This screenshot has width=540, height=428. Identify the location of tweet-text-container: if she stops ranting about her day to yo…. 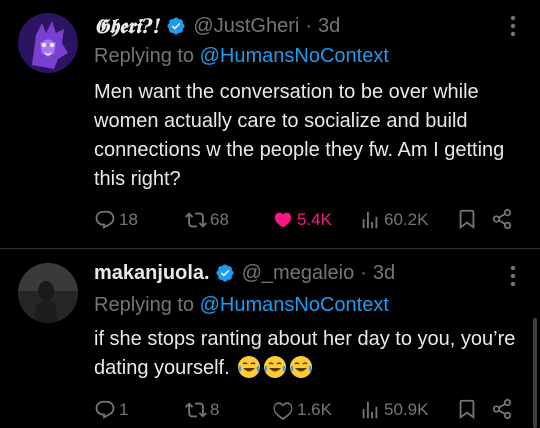
(309, 354).